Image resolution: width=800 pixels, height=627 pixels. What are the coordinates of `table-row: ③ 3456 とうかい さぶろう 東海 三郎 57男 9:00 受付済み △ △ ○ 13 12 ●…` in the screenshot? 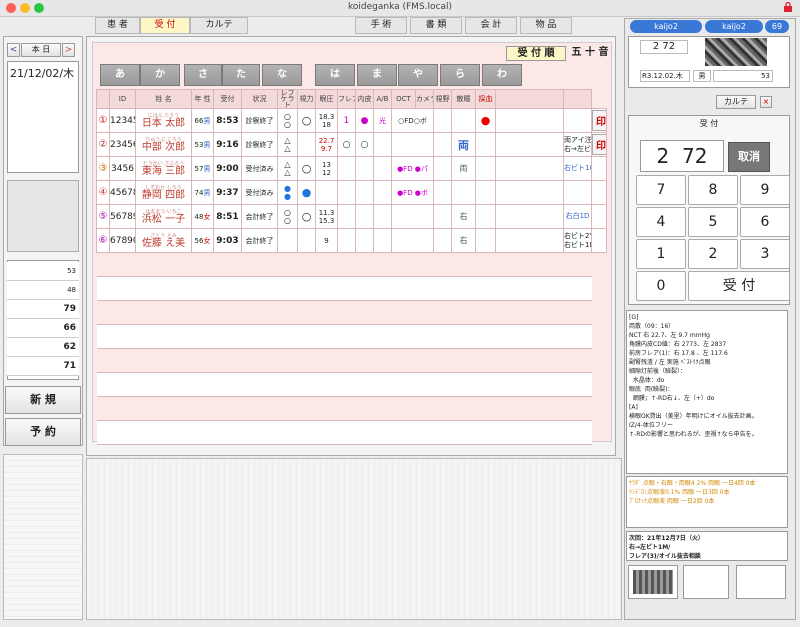 It's located at (351, 168).